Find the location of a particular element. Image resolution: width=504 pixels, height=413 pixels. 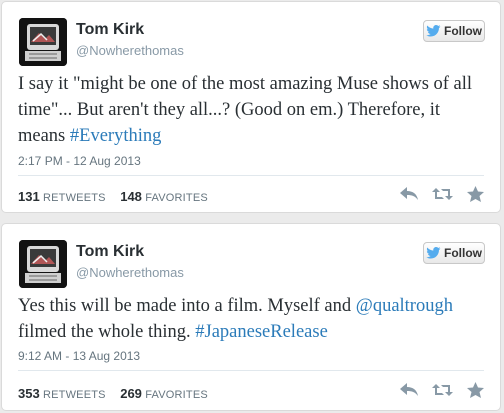

favorite-count: 148 is located at coordinates (131, 196).